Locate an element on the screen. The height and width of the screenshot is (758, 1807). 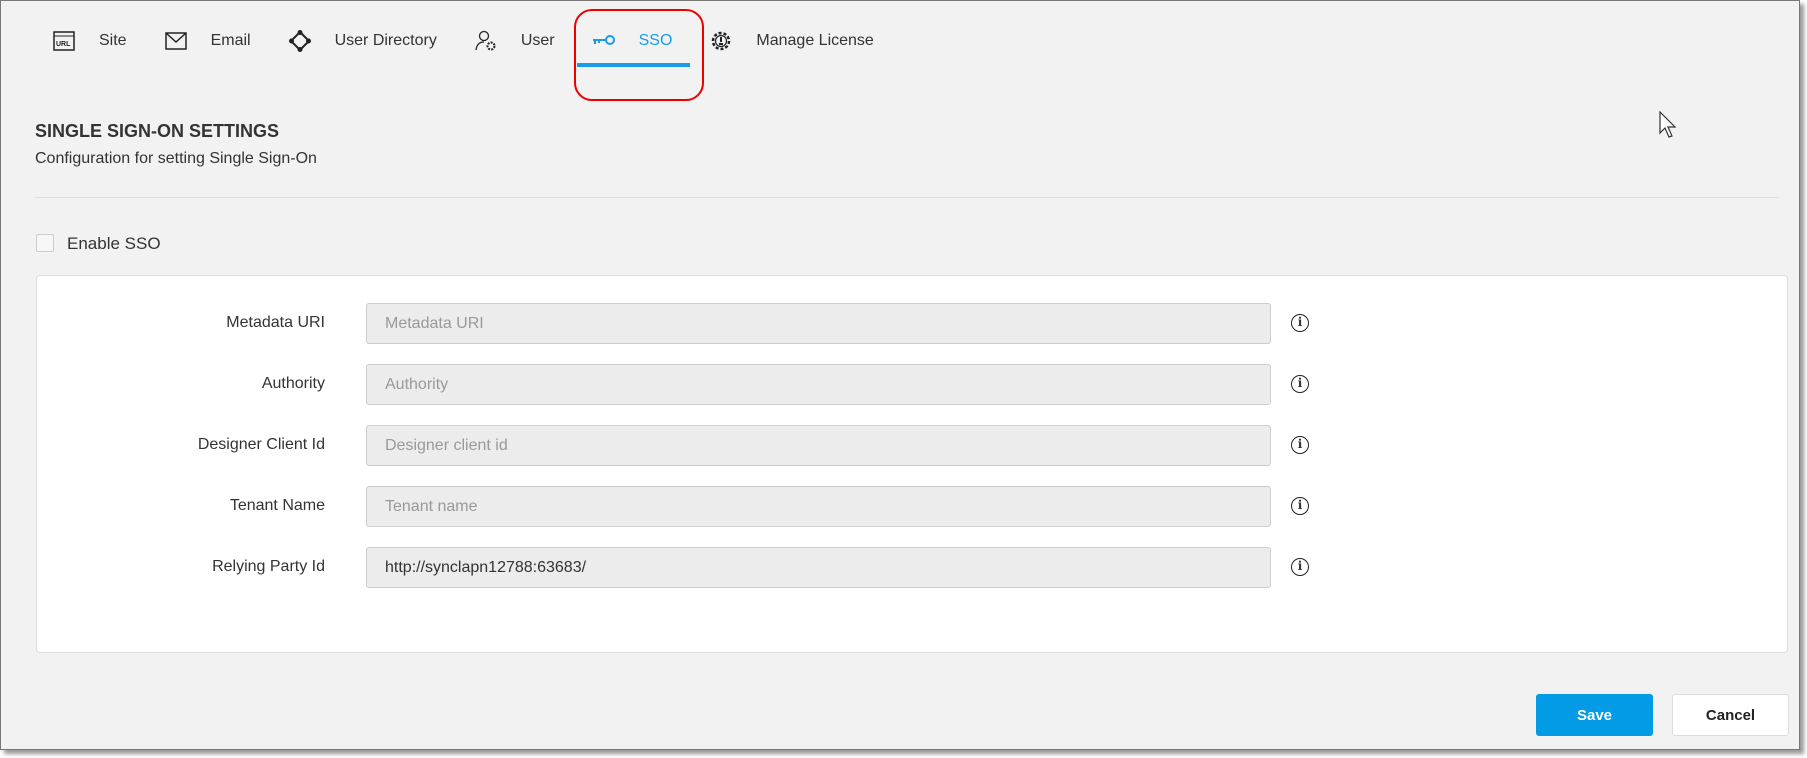
tab-user: User is located at coordinates (514, 41).